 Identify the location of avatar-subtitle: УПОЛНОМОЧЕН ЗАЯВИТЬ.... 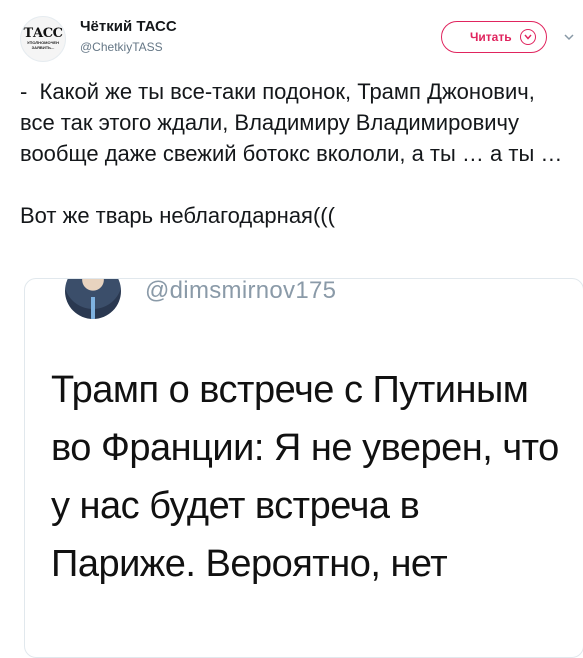
(43, 45).